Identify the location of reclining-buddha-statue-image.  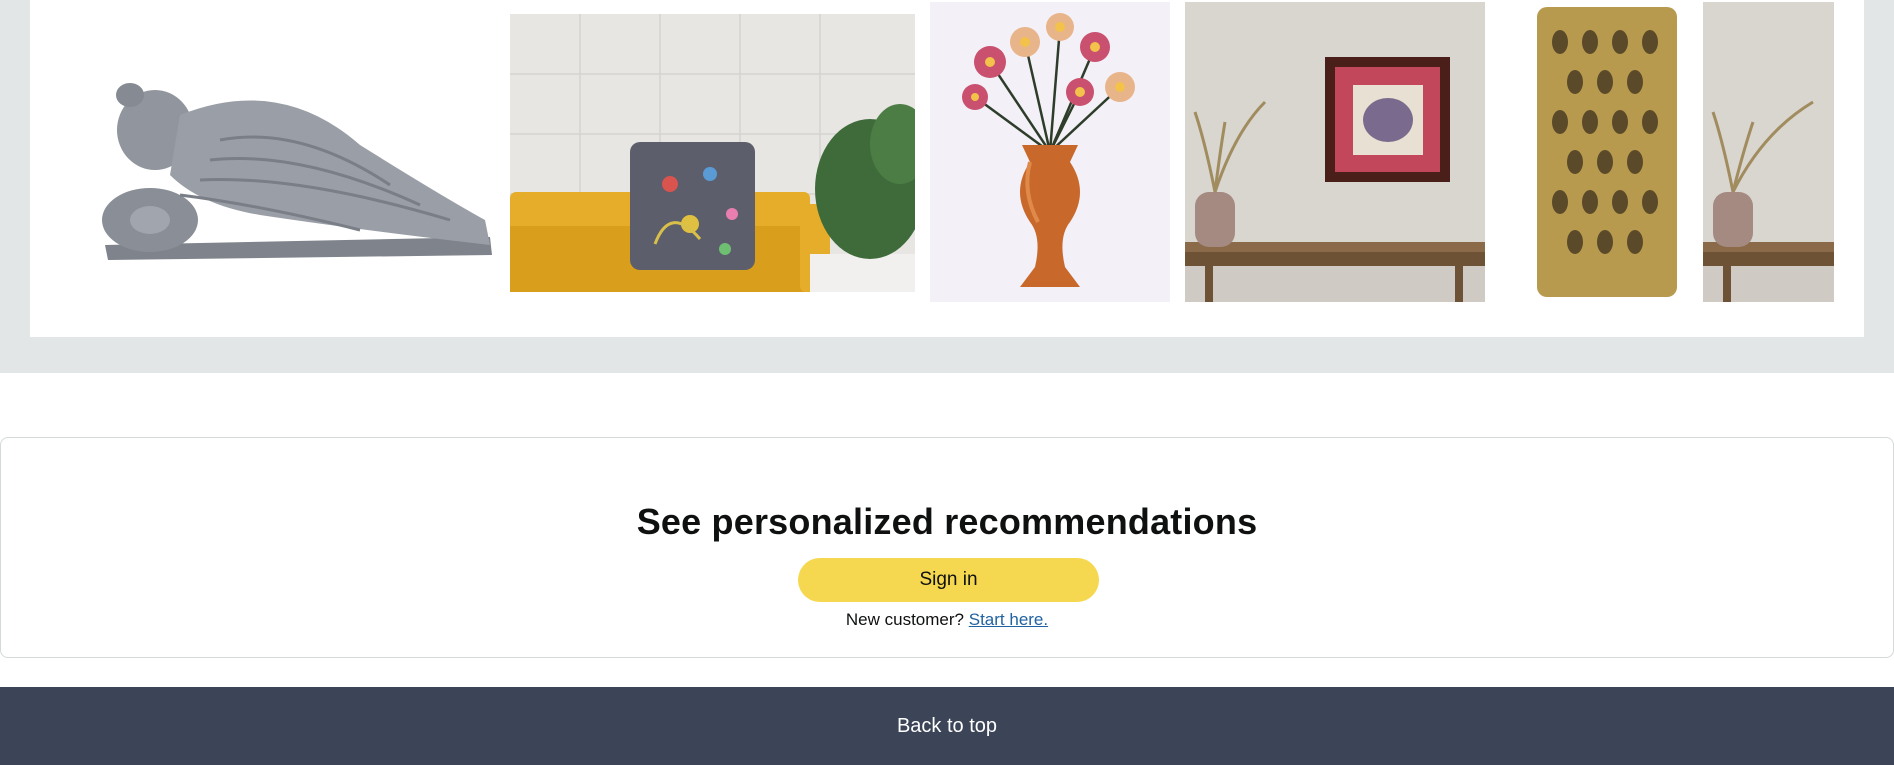
(277, 165).